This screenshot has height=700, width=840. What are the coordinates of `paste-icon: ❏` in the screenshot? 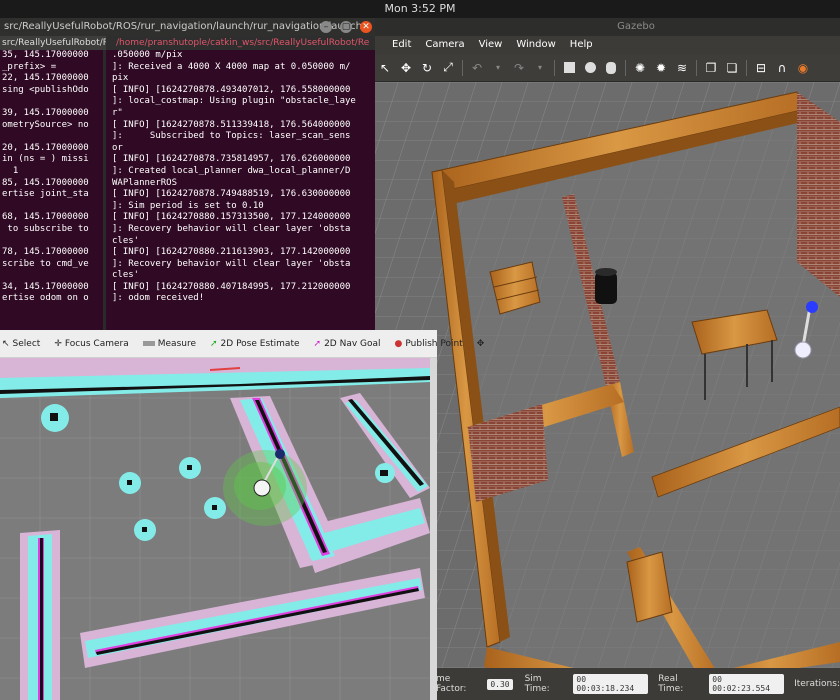 It's located at (732, 68).